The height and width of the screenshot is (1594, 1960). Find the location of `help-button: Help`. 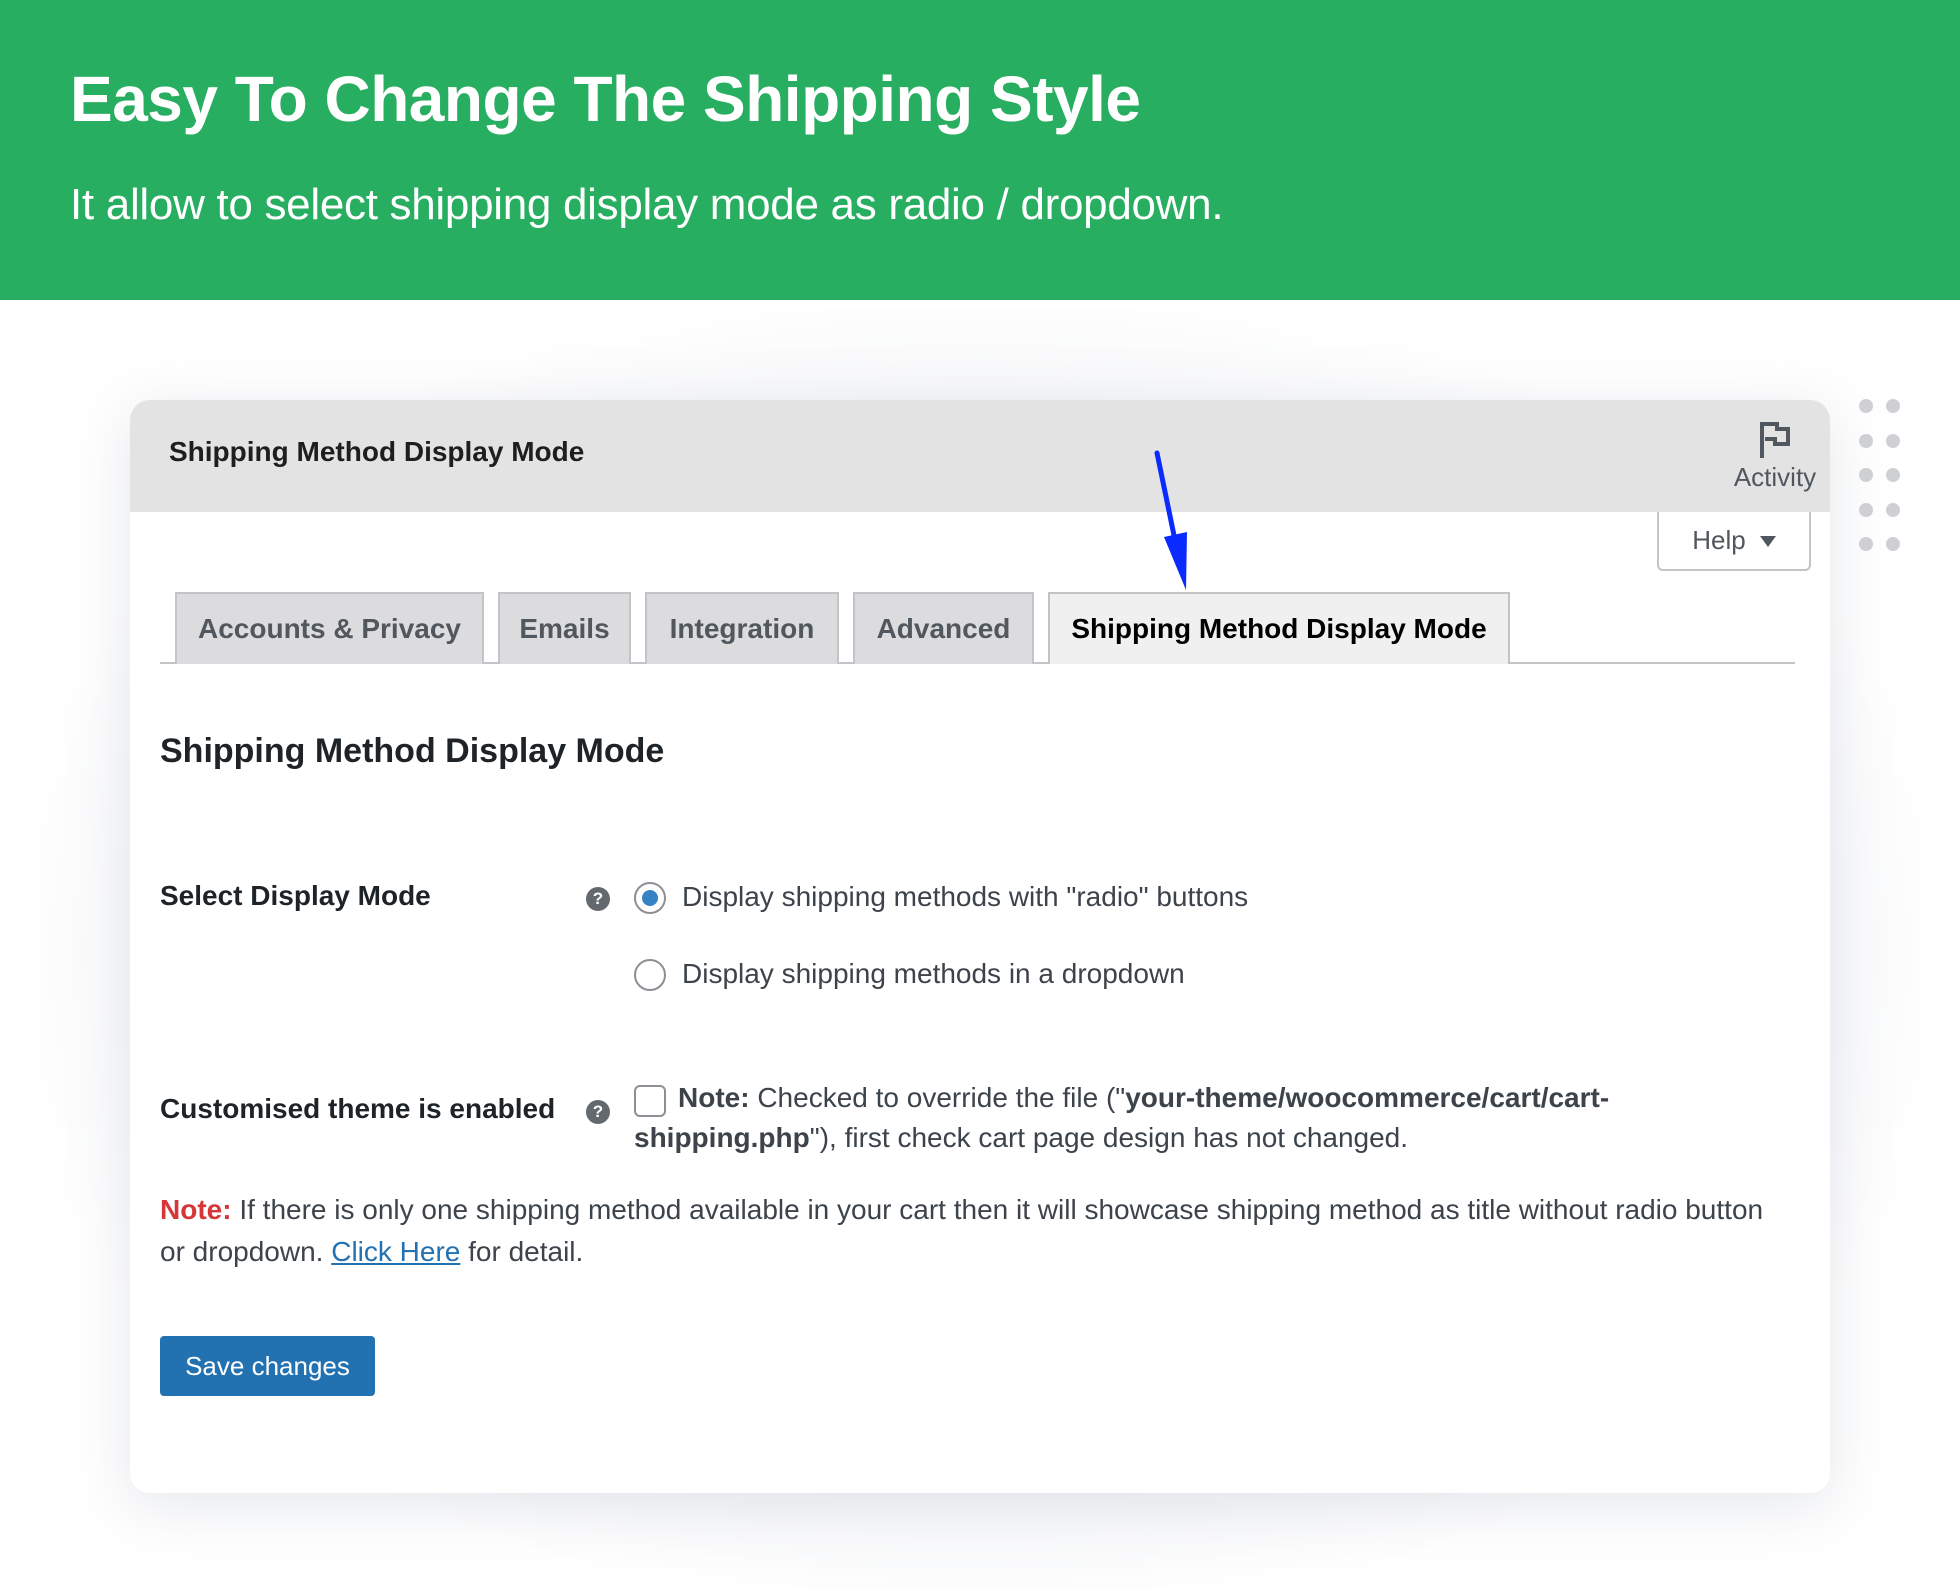

help-button: Help is located at coordinates (1734, 541).